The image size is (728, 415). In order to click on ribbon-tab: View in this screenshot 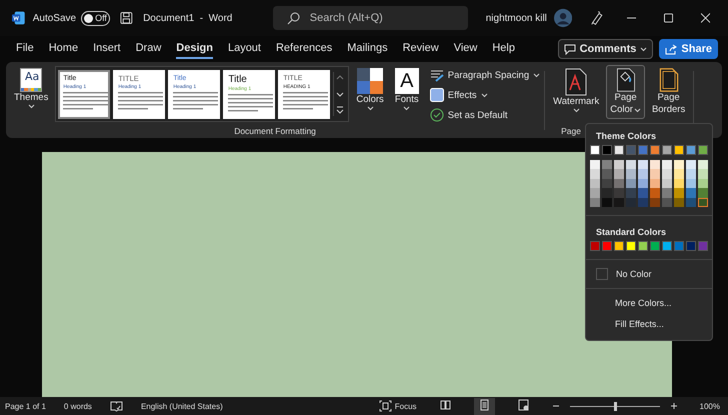, I will do `click(466, 49)`.